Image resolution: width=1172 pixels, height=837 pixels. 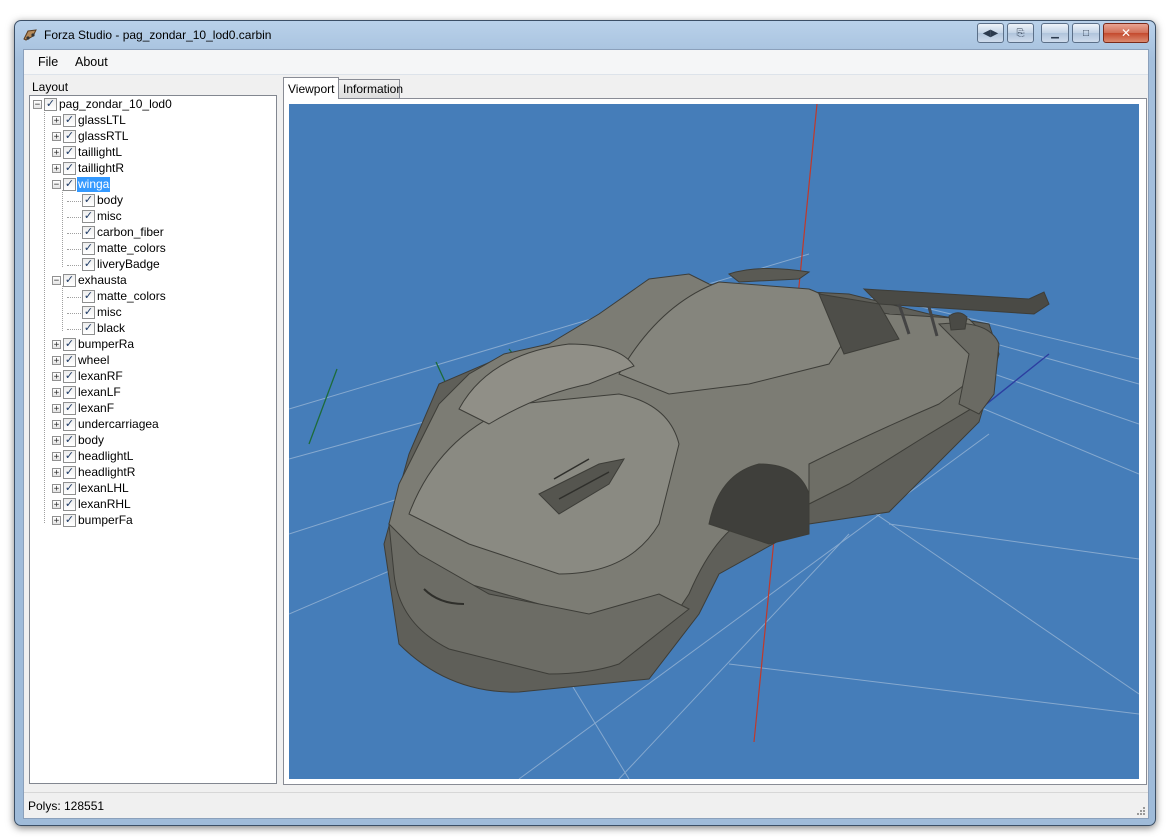 I want to click on restore-arrows-button: ◀▶, so click(x=990, y=33).